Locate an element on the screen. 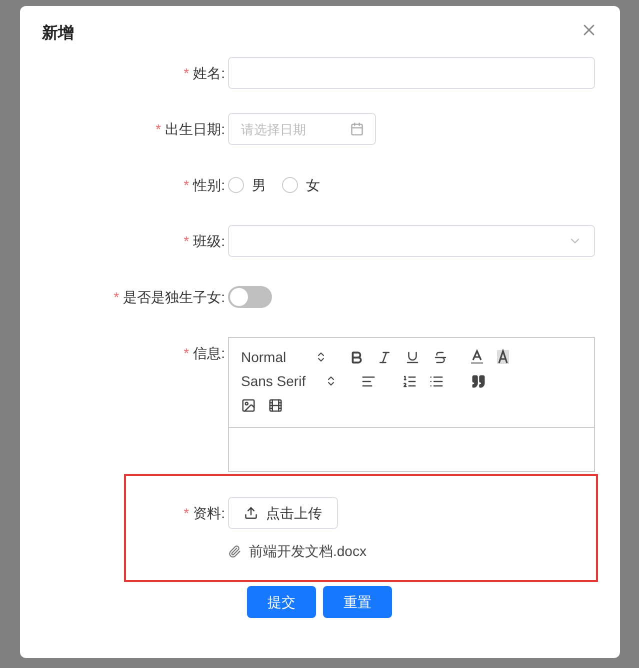 The height and width of the screenshot is (668, 639). field-label: 姓名: is located at coordinates (209, 73).